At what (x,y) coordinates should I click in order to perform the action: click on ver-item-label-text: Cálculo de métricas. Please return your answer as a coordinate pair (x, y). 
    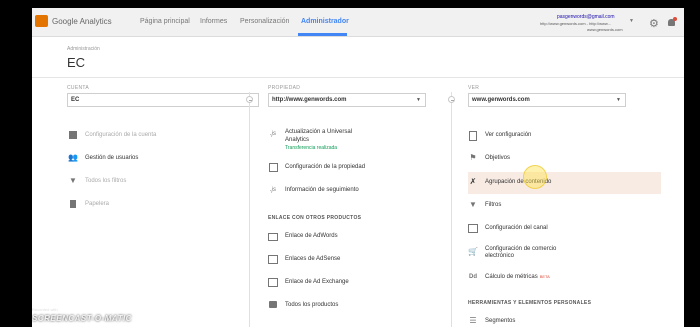
    Looking at the image, I should click on (511, 277).